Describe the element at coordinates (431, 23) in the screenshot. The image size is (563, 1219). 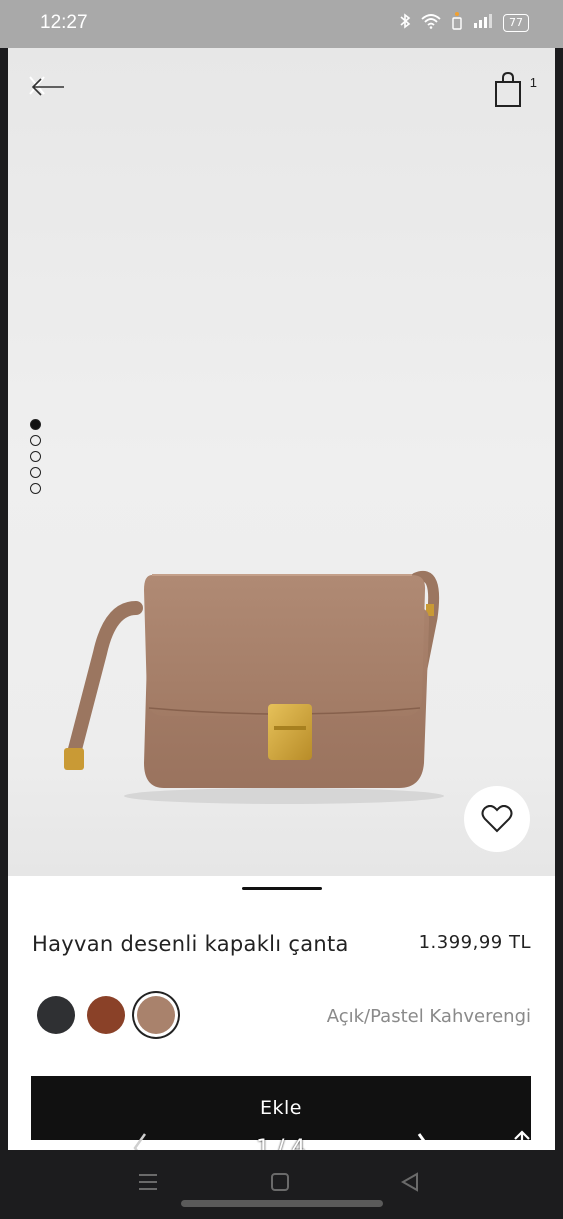
I see `wifi-icon` at that location.